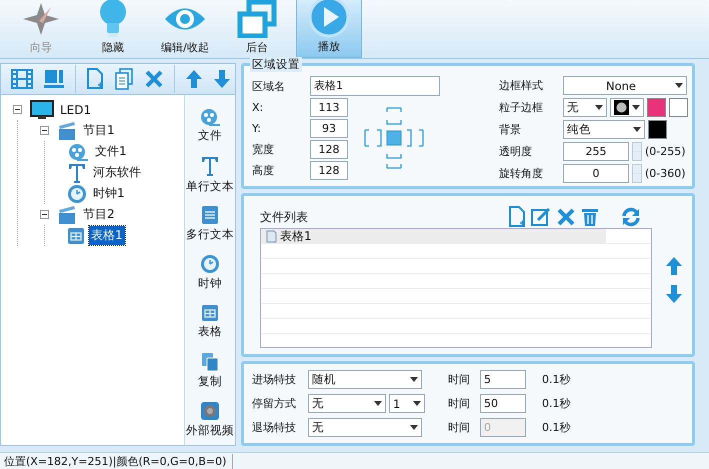 This screenshot has width=709, height=469. I want to click on tree-item: 时钟1, so click(109, 193).